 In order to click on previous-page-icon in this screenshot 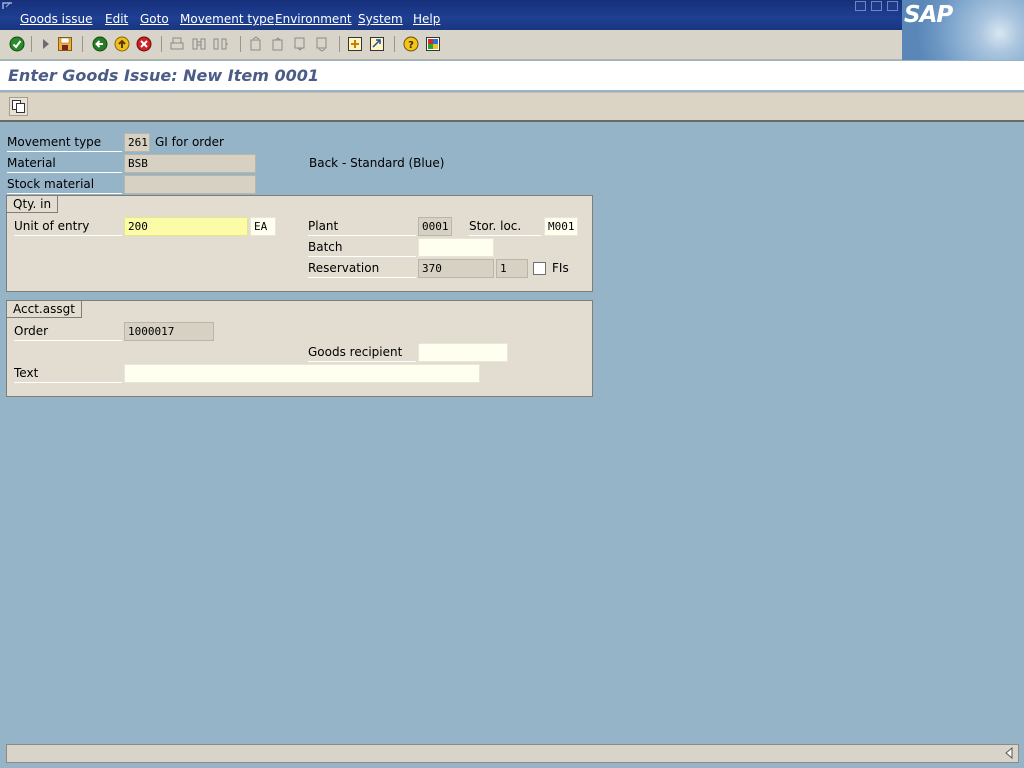, I will do `click(278, 44)`.